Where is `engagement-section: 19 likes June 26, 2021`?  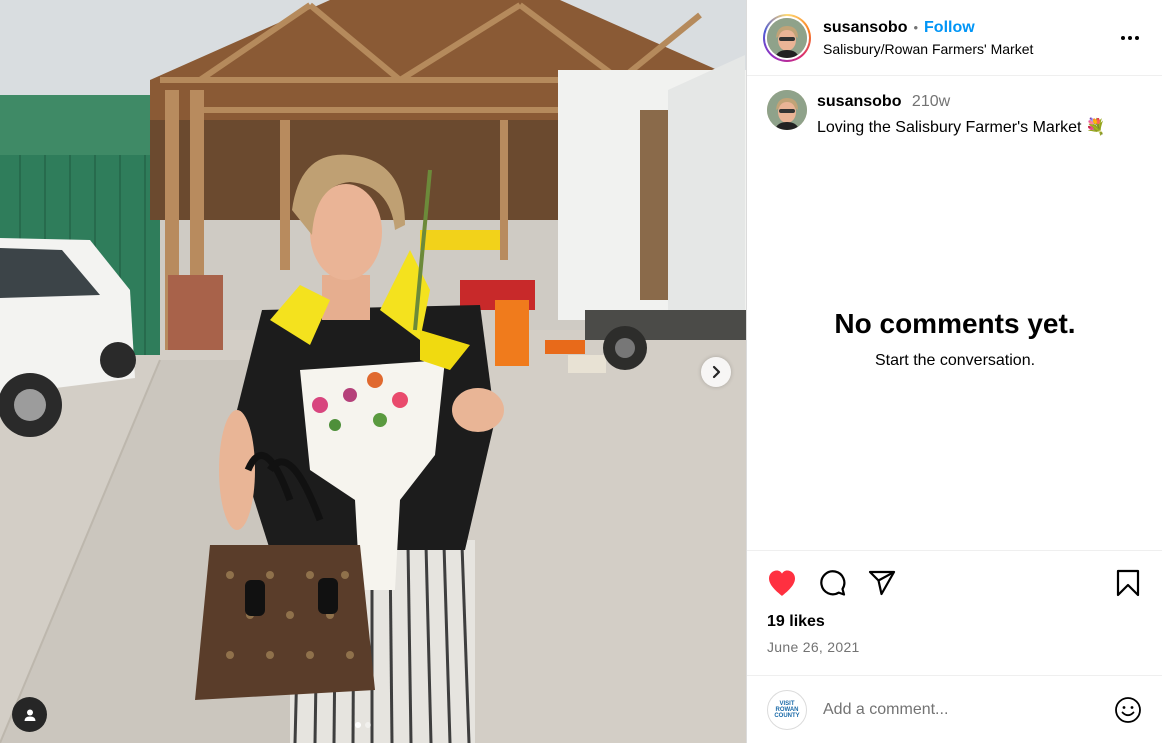 engagement-section: 19 likes June 26, 2021 is located at coordinates (954, 602).